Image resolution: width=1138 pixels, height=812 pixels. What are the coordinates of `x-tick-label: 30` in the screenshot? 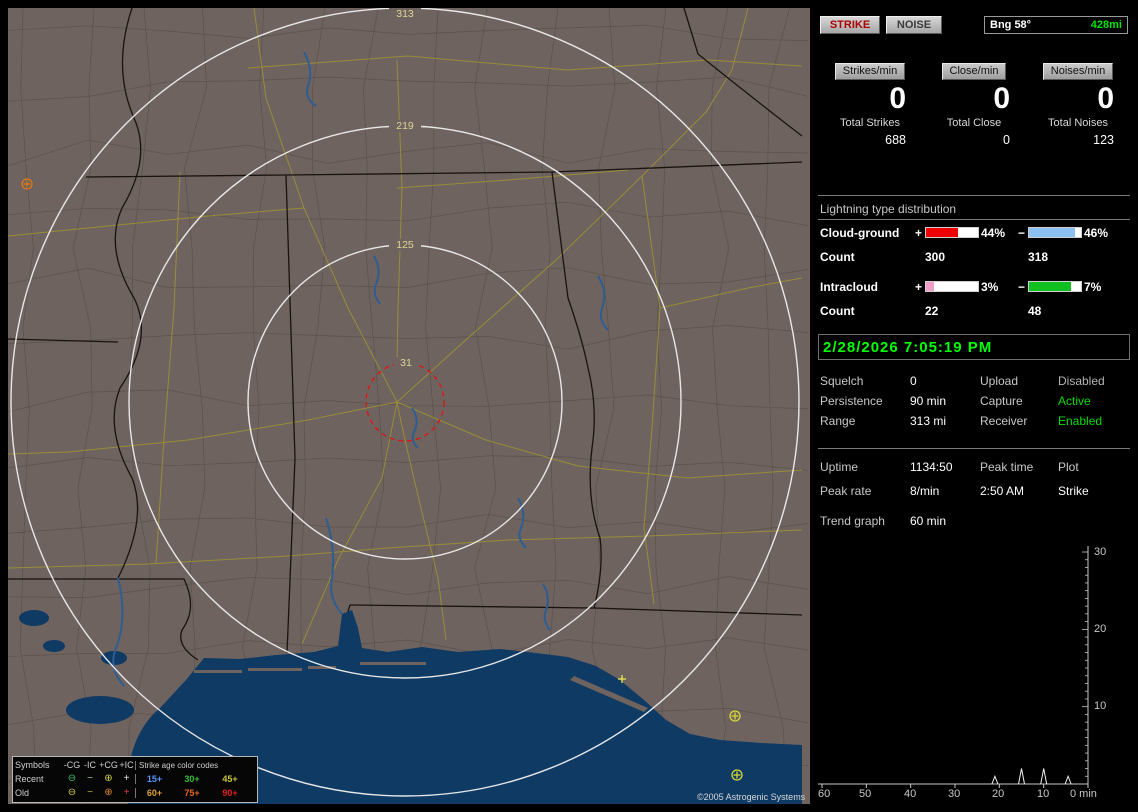 It's located at (954, 794).